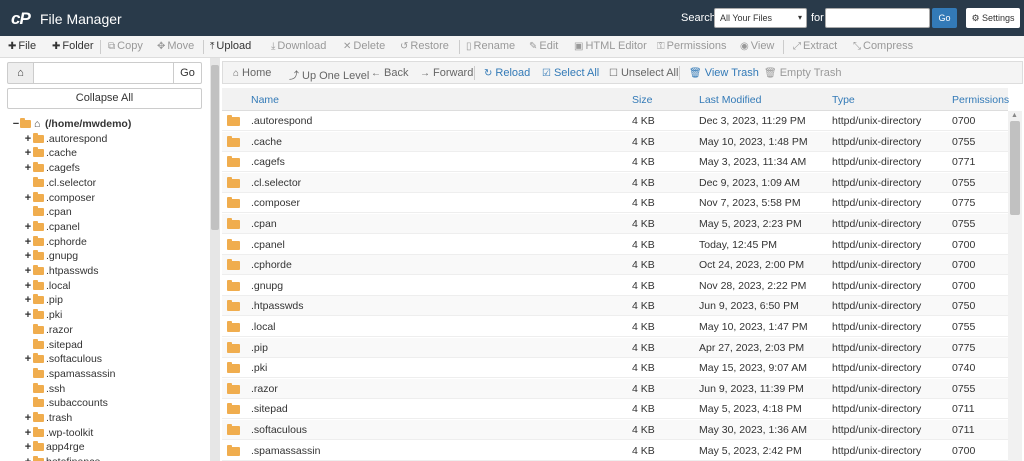 The image size is (1024, 461). What do you see at coordinates (762, 46) in the screenshot?
I see `toolbar-label: View` at bounding box center [762, 46].